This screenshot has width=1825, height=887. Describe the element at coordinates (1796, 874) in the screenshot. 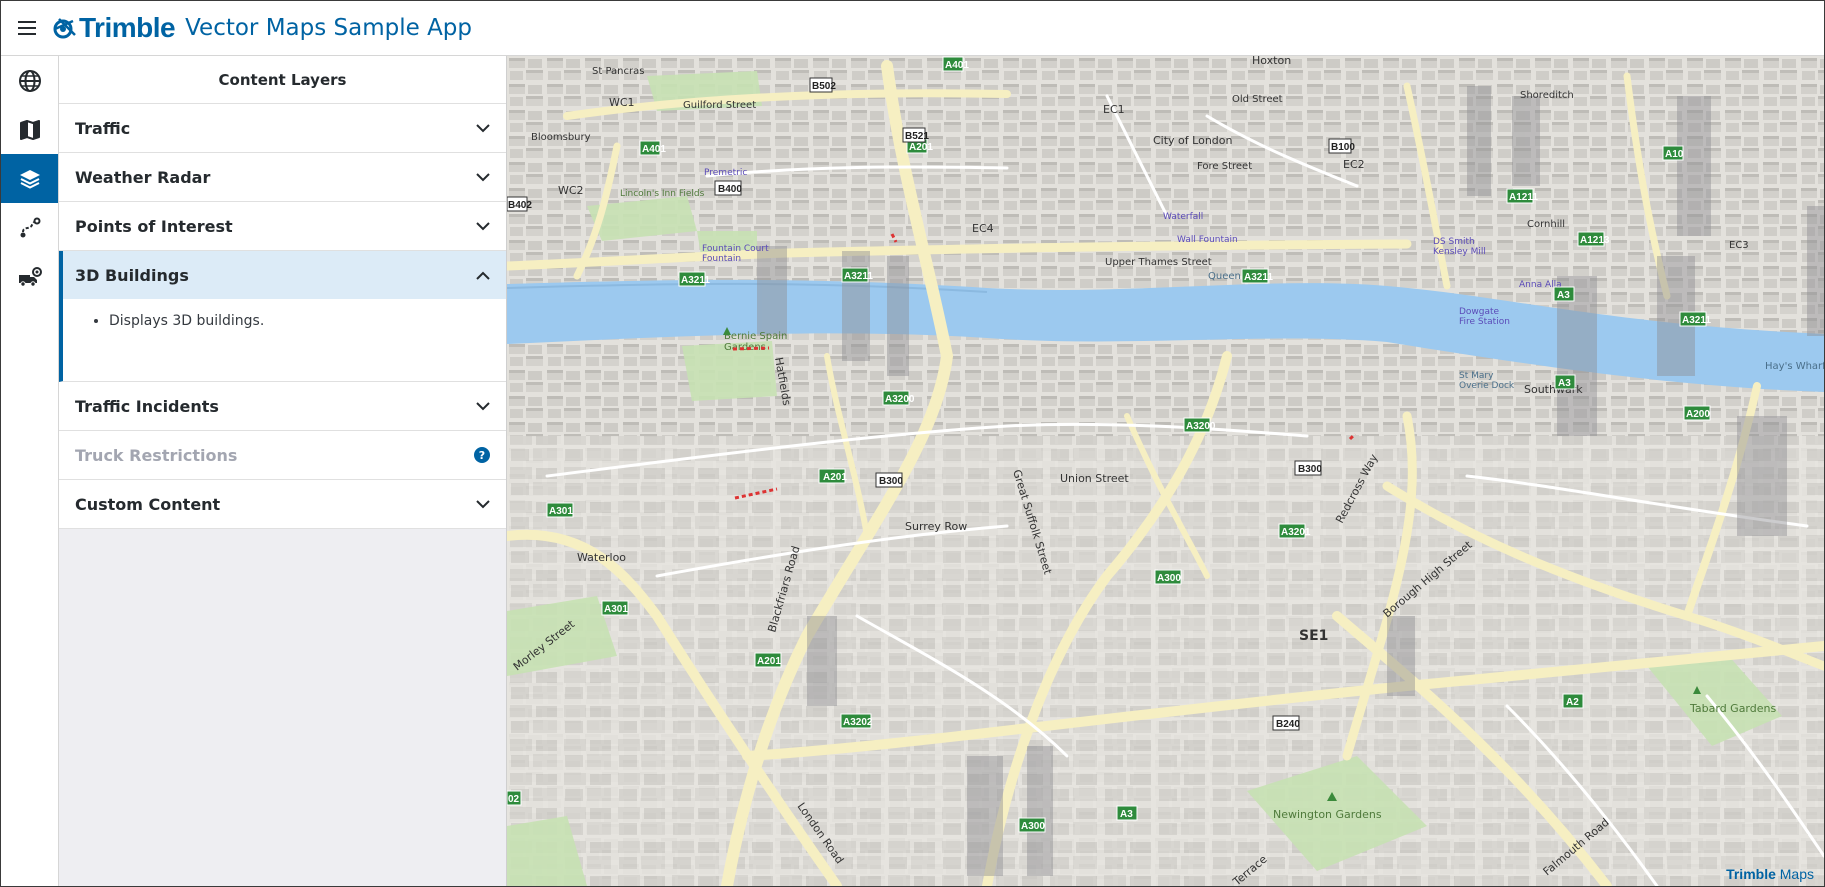

I see `attribution-suffix: Maps` at that location.